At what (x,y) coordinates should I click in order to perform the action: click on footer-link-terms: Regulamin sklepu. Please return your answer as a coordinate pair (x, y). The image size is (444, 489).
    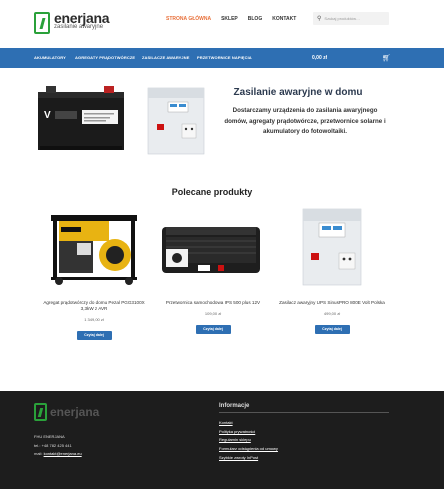
    Looking at the image, I should click on (248, 440).